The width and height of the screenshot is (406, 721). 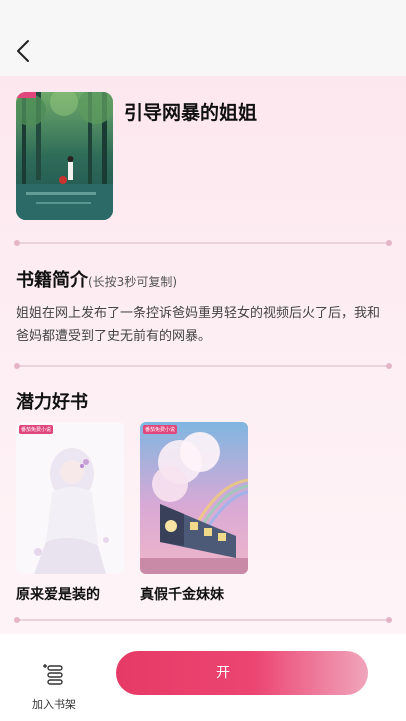 I want to click on top-bar, so click(x=203, y=38).